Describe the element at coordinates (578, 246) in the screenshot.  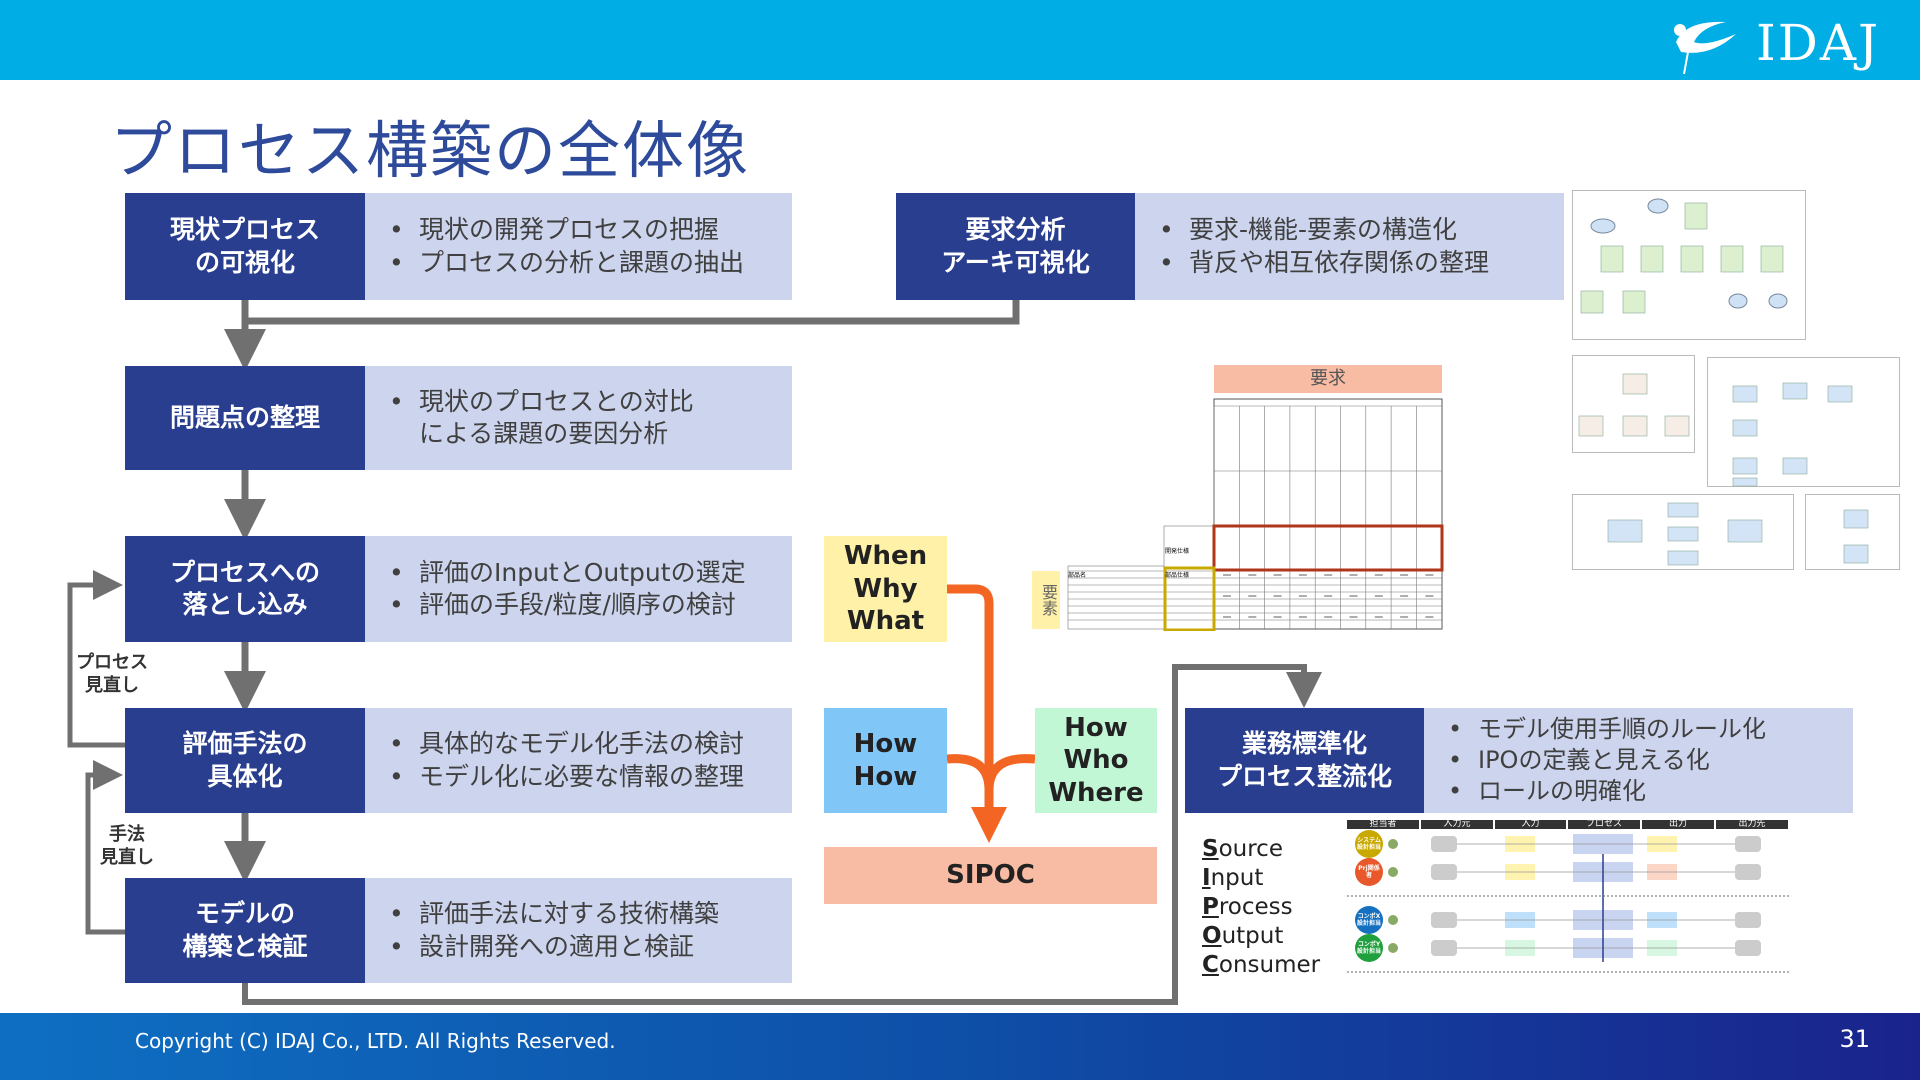
I see `step-current-process-details: • 現状の開発プロセスの把握 • プロセスの分析と課題の抽出` at that location.